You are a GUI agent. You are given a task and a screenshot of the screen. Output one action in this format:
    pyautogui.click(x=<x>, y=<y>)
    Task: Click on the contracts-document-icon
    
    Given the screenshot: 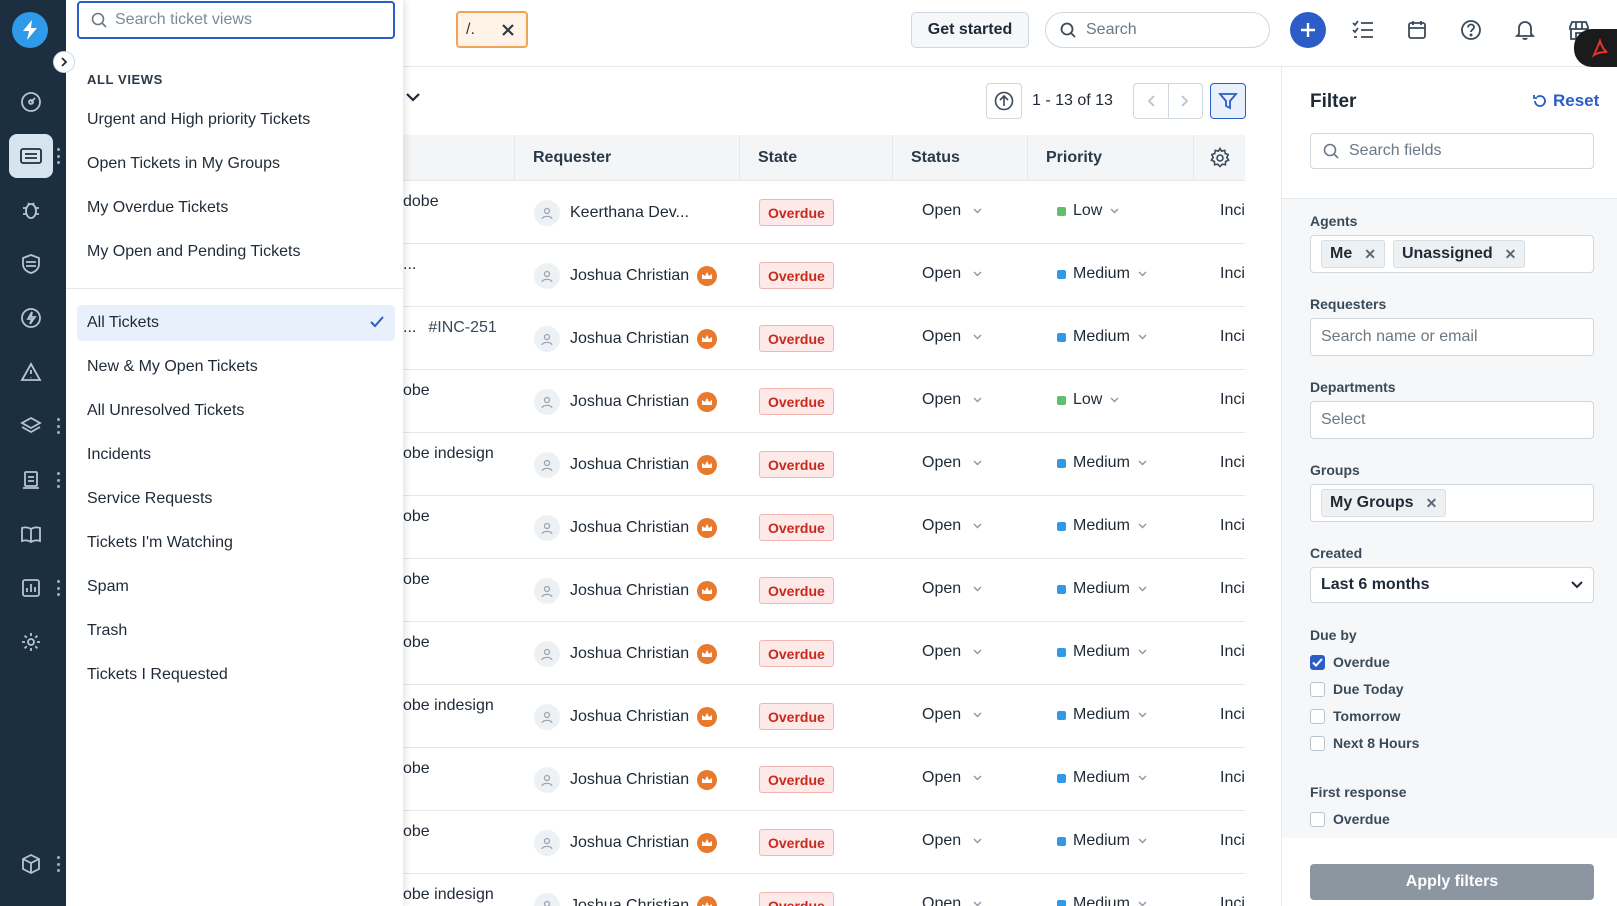 What is the action you would take?
    pyautogui.click(x=31, y=480)
    